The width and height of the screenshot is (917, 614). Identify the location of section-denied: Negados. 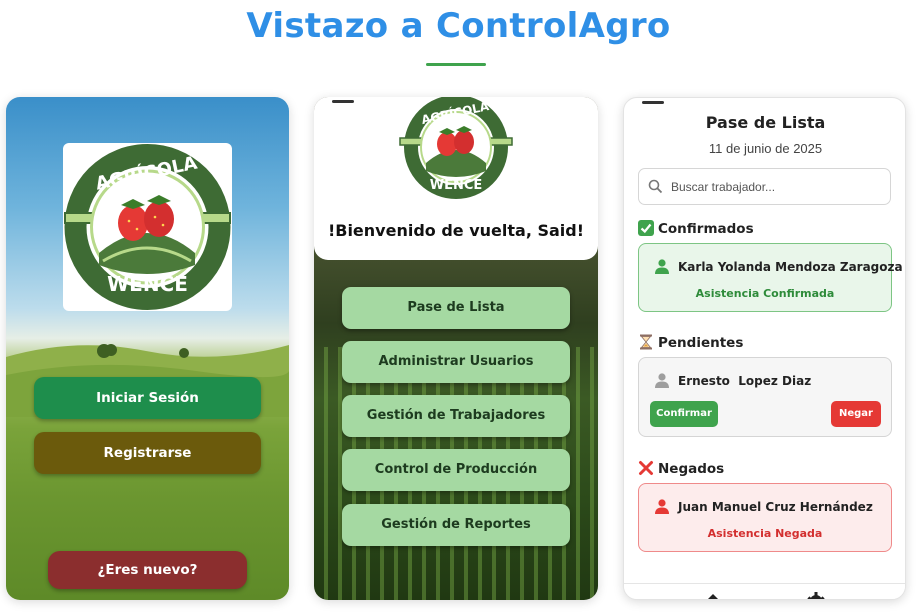
(681, 468).